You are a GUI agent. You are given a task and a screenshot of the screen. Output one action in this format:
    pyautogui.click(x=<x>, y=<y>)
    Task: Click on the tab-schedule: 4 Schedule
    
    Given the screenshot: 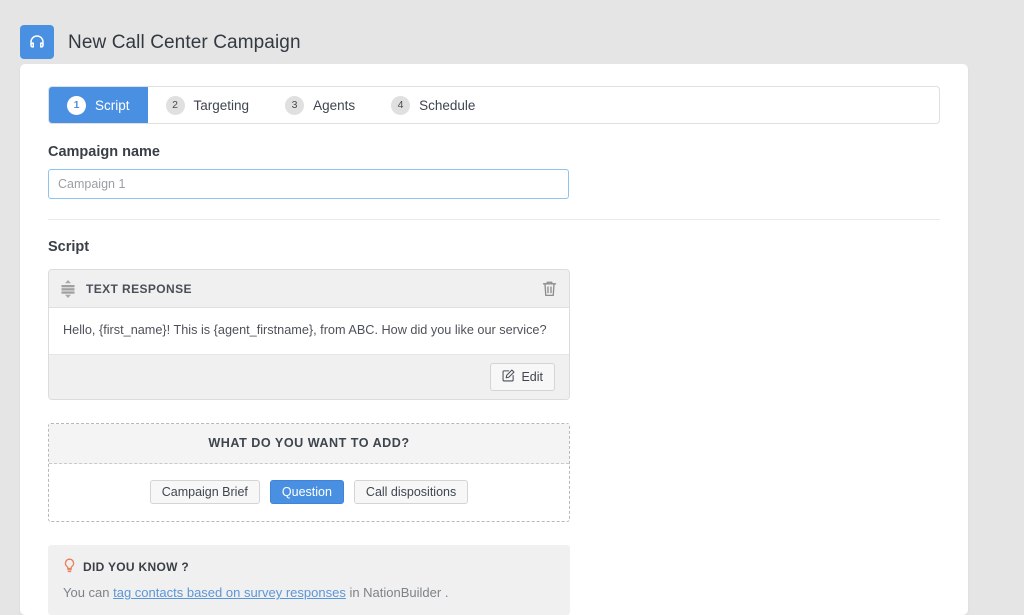 What is the action you would take?
    pyautogui.click(x=433, y=105)
    